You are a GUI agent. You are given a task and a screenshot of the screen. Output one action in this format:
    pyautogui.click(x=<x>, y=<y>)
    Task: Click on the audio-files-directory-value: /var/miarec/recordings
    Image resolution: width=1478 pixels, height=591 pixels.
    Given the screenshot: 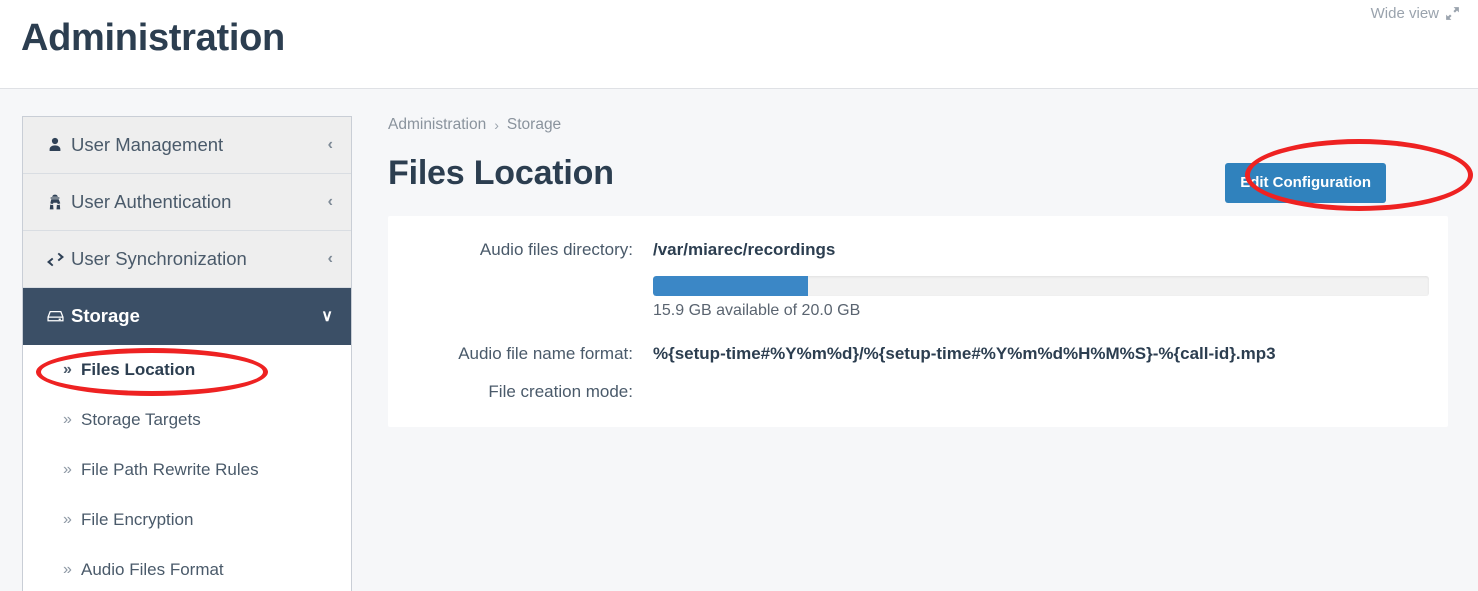 What is the action you would take?
    pyautogui.click(x=744, y=249)
    